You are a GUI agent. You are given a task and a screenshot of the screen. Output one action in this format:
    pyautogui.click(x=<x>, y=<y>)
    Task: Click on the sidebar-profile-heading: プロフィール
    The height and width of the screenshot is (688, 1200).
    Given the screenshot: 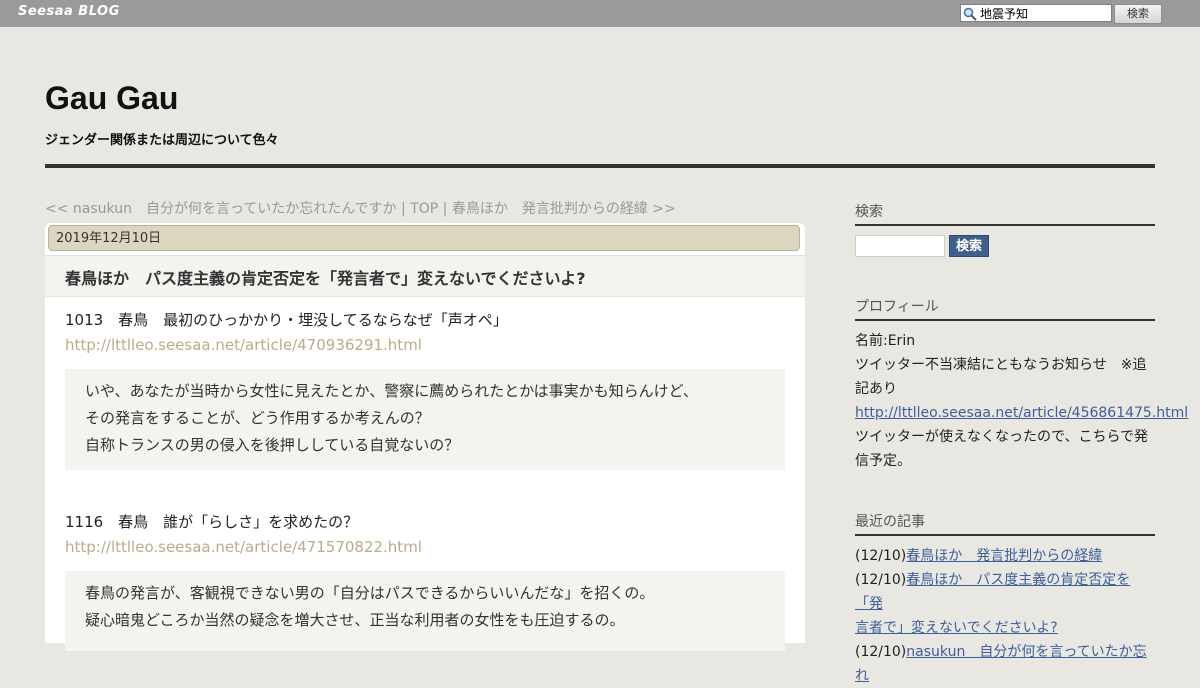 What is the action you would take?
    pyautogui.click(x=1005, y=308)
    